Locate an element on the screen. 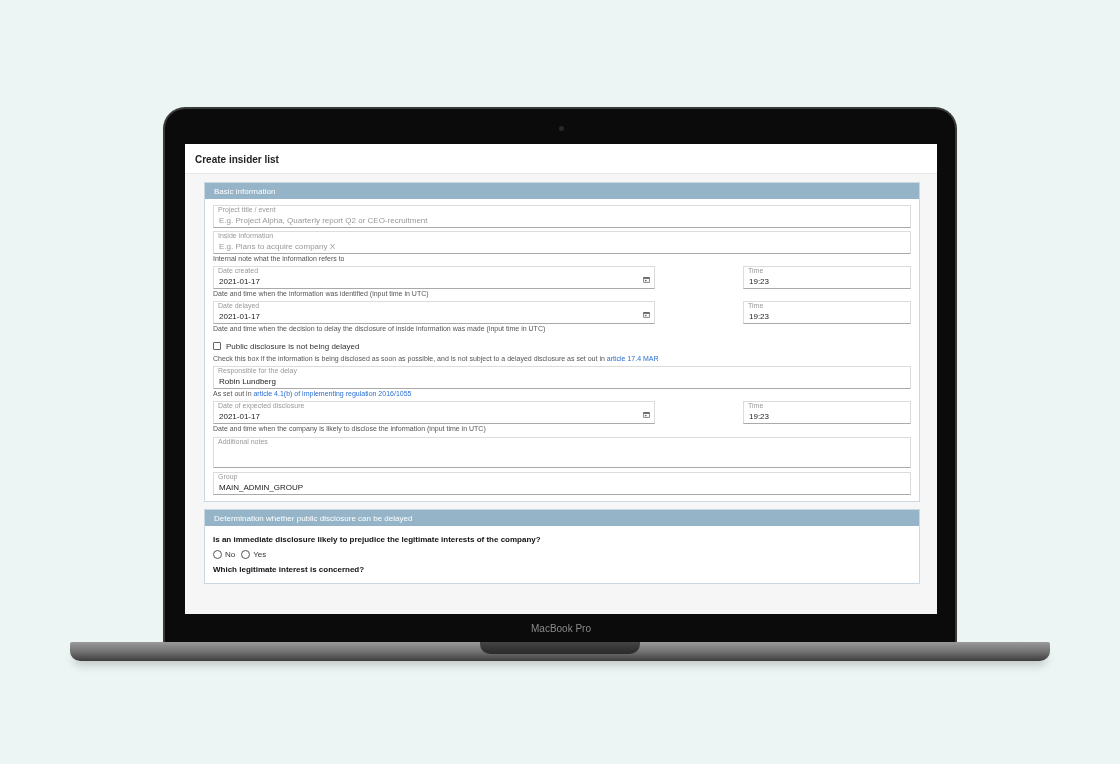  camera-icon is located at coordinates (561, 128).